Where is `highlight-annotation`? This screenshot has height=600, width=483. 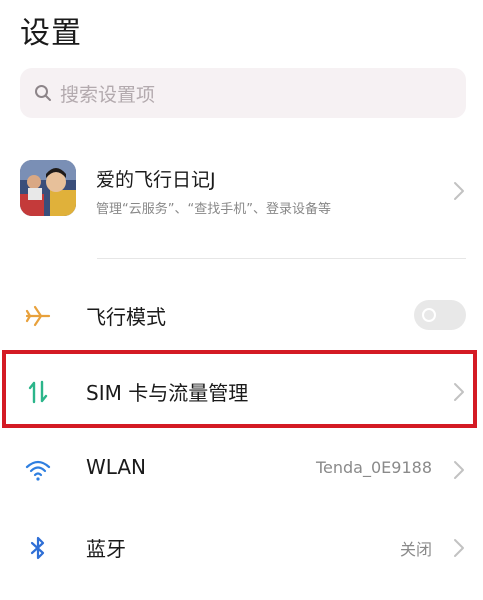 highlight-annotation is located at coordinates (239, 389).